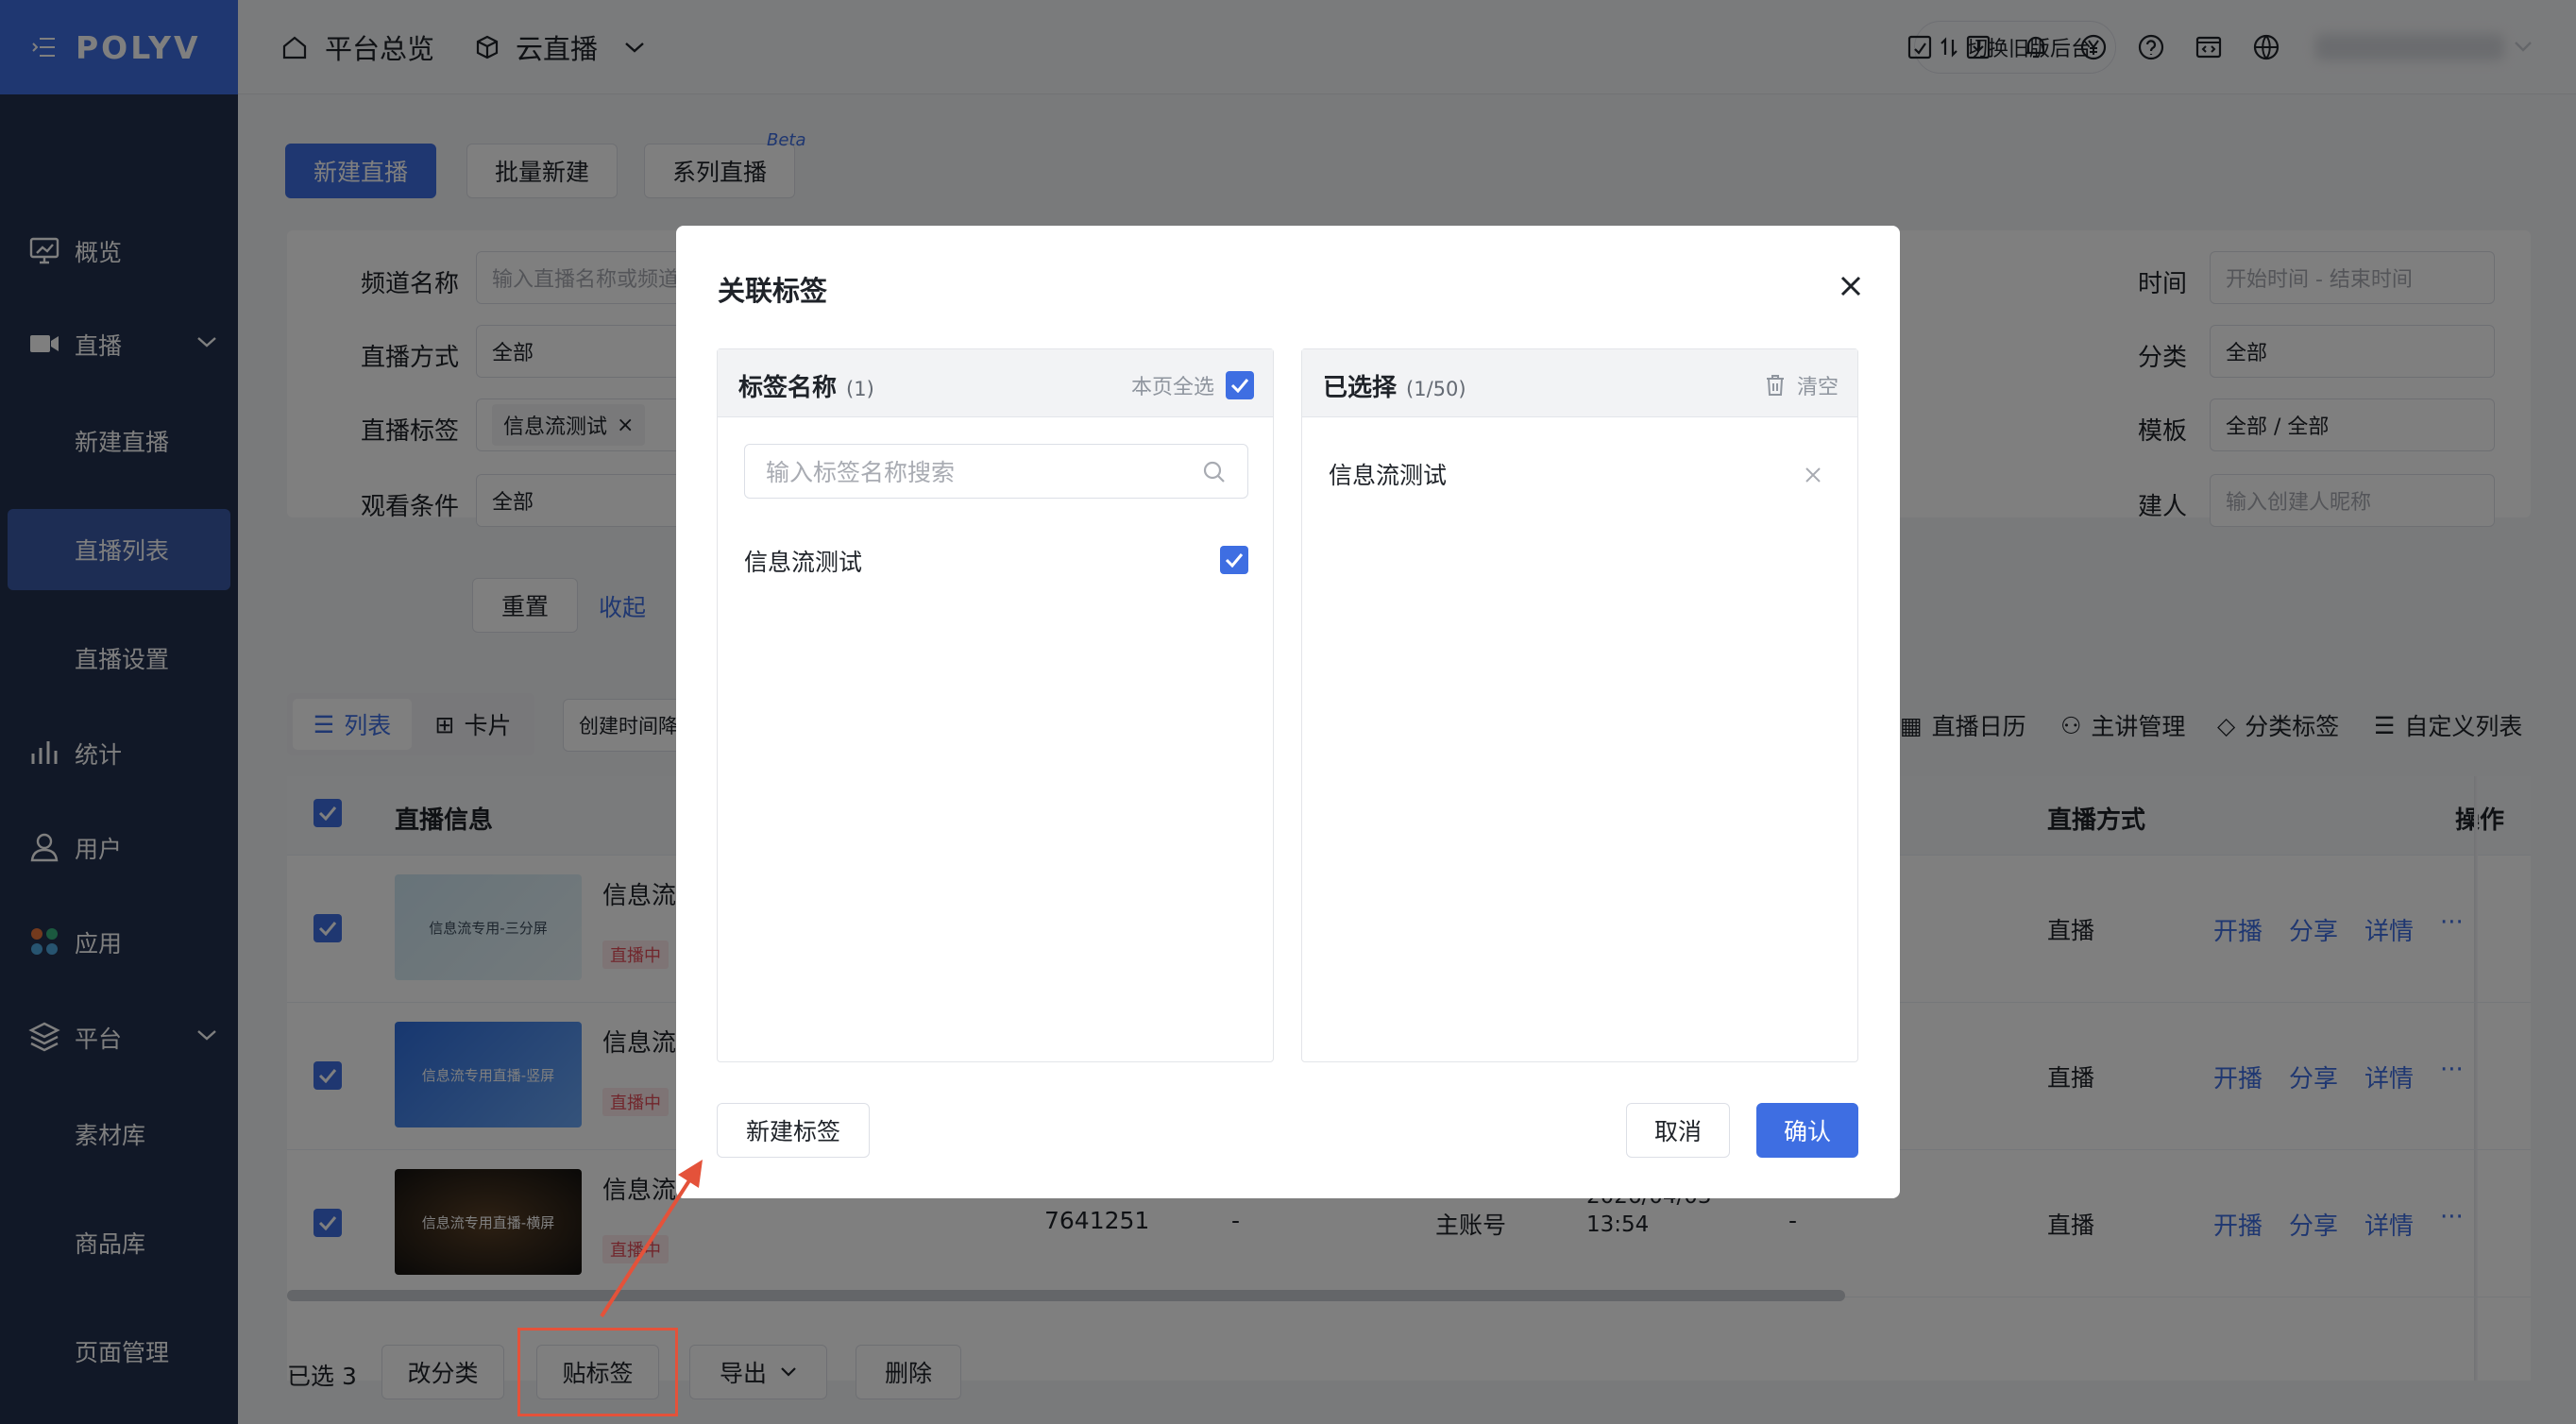 Image resolution: width=2576 pixels, height=1424 pixels. What do you see at coordinates (1813, 474) in the screenshot?
I see `remove-tag-icon` at bounding box center [1813, 474].